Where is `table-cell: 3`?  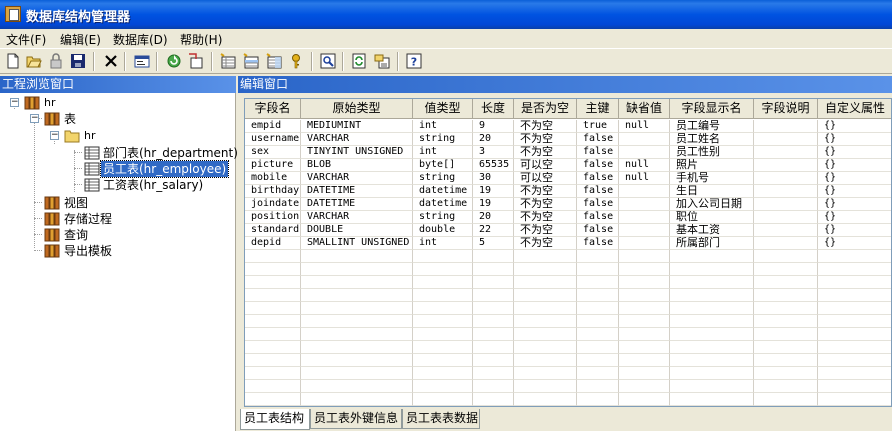 table-cell: 3 is located at coordinates (493, 152).